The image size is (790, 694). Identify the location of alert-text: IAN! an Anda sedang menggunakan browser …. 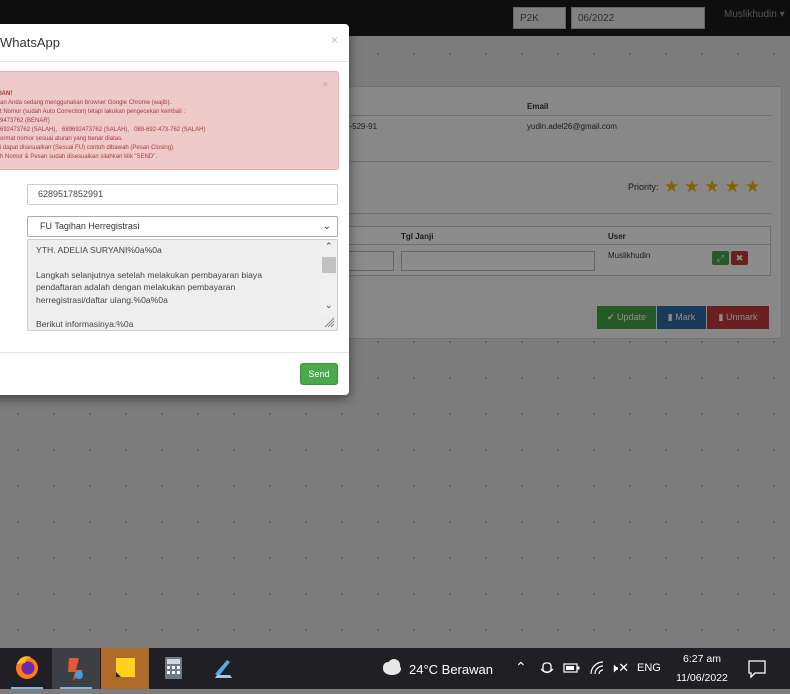
(103, 125).